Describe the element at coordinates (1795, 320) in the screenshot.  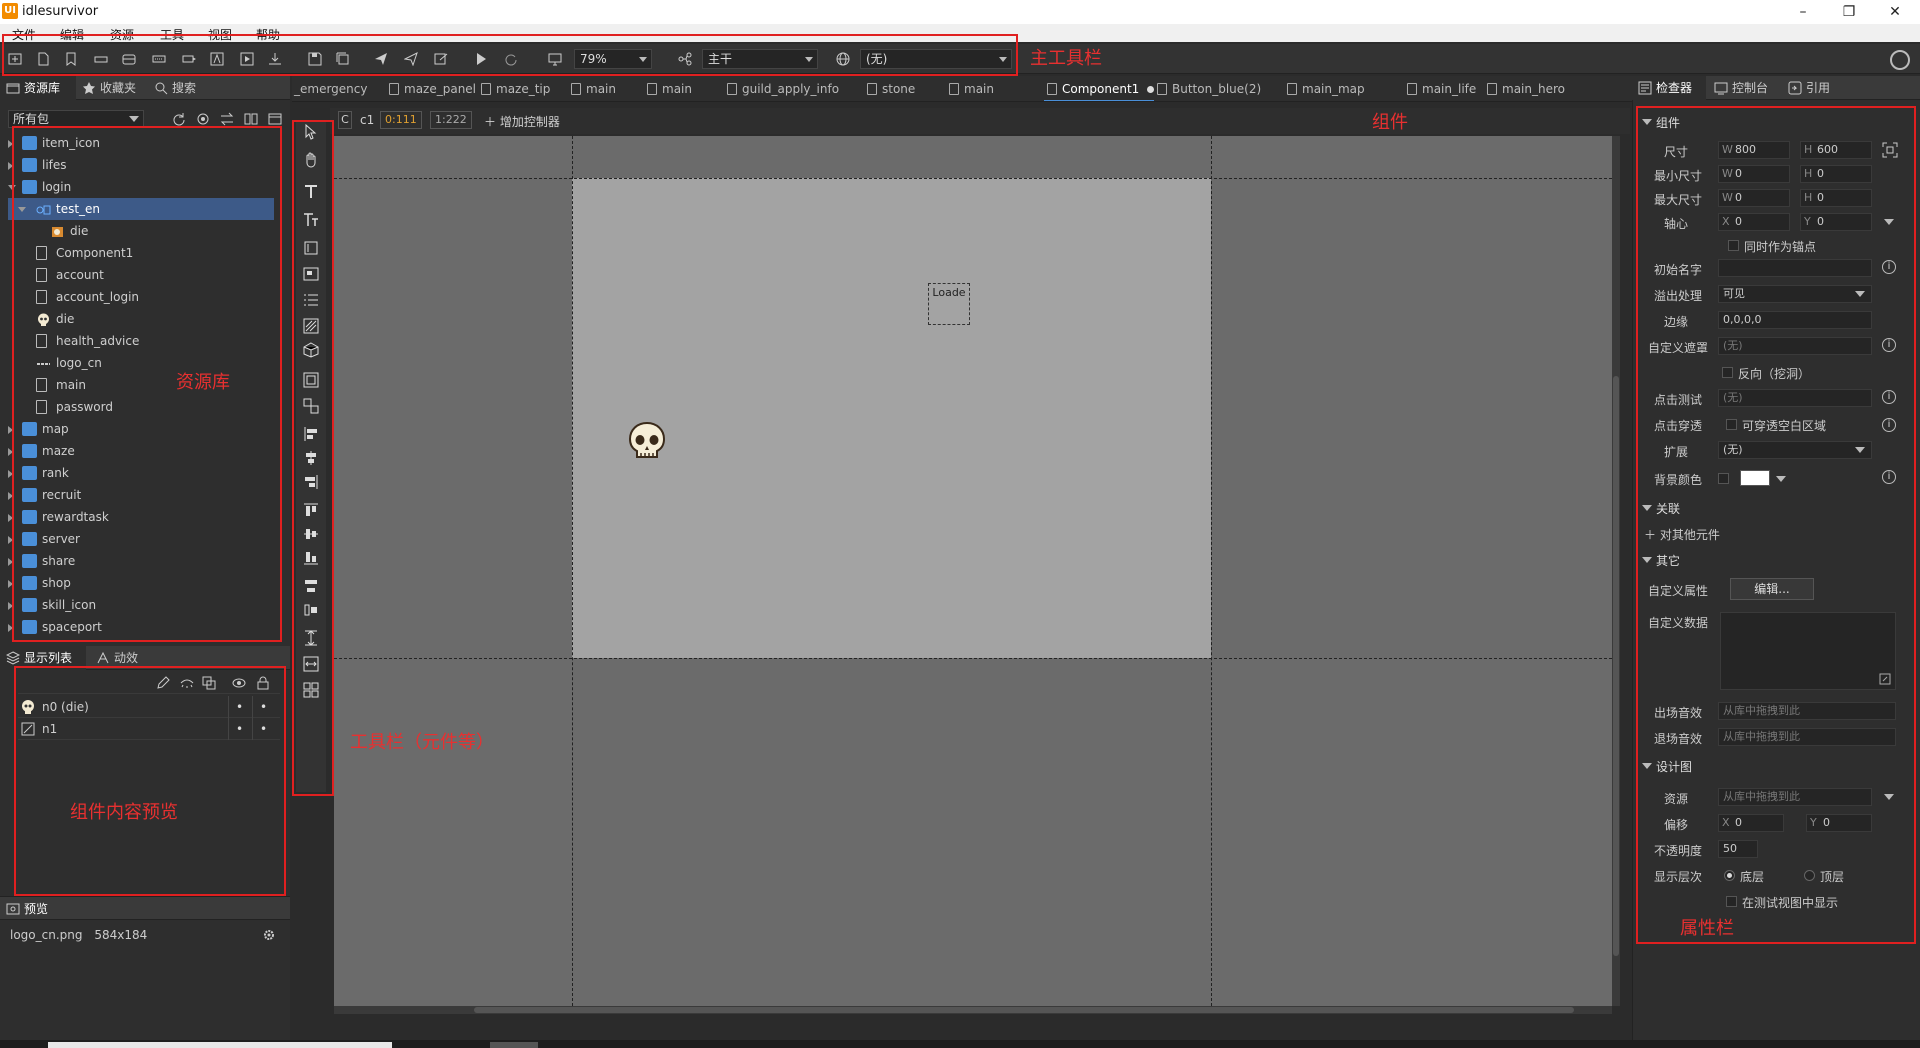
I see `margin-field: 0,0,0,0` at that location.